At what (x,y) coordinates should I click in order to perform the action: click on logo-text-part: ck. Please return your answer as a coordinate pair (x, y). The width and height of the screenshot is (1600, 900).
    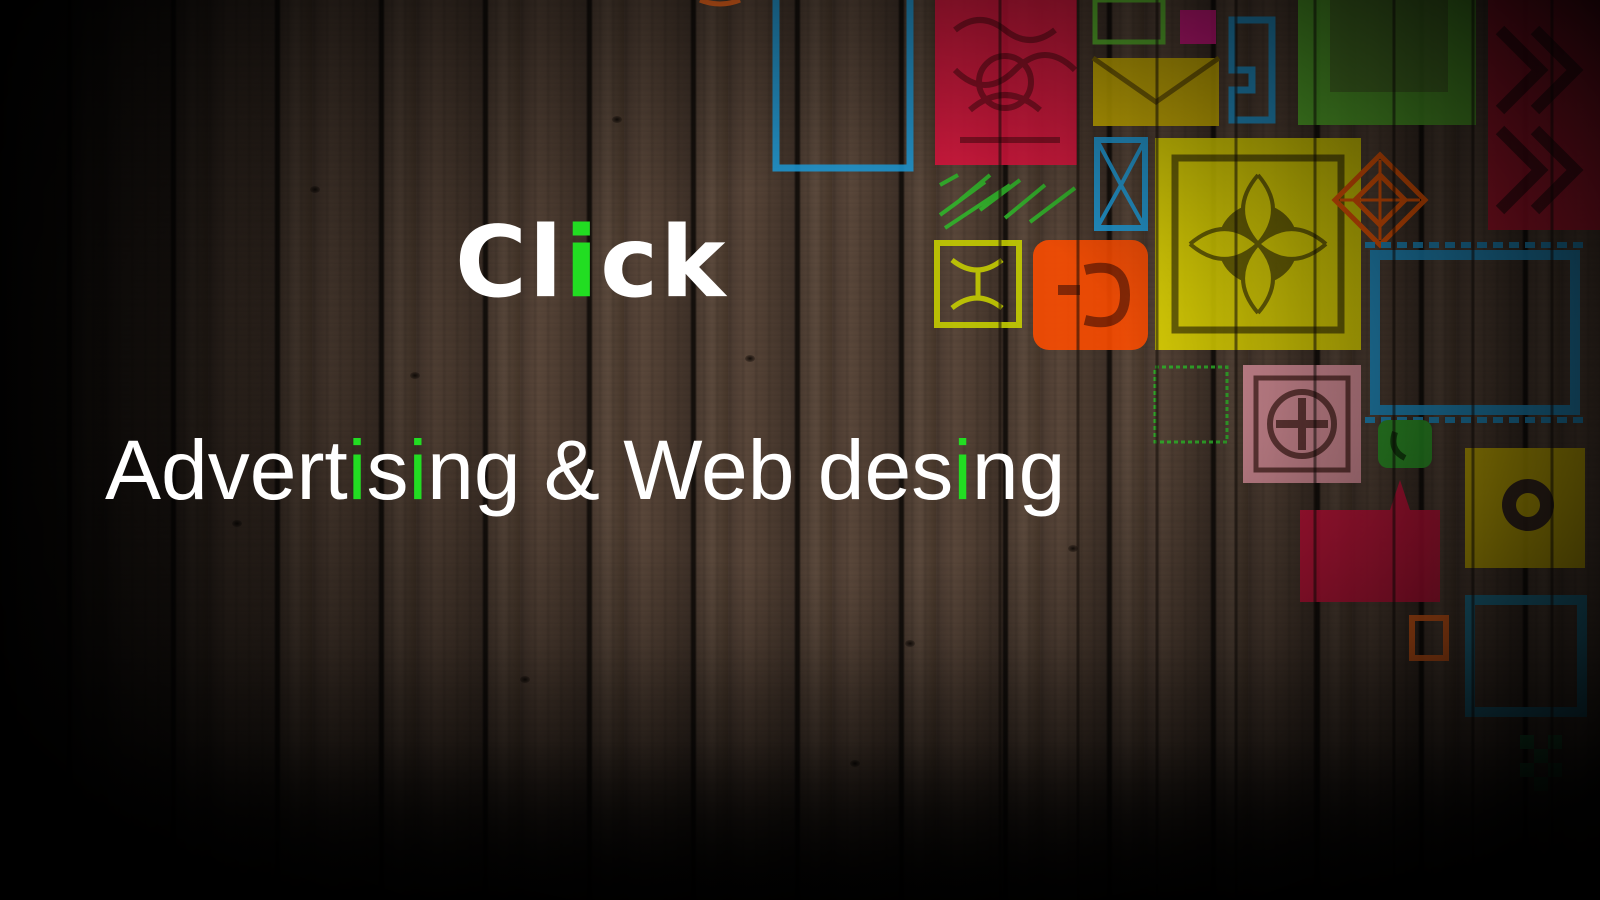
    Looking at the image, I should click on (664, 263).